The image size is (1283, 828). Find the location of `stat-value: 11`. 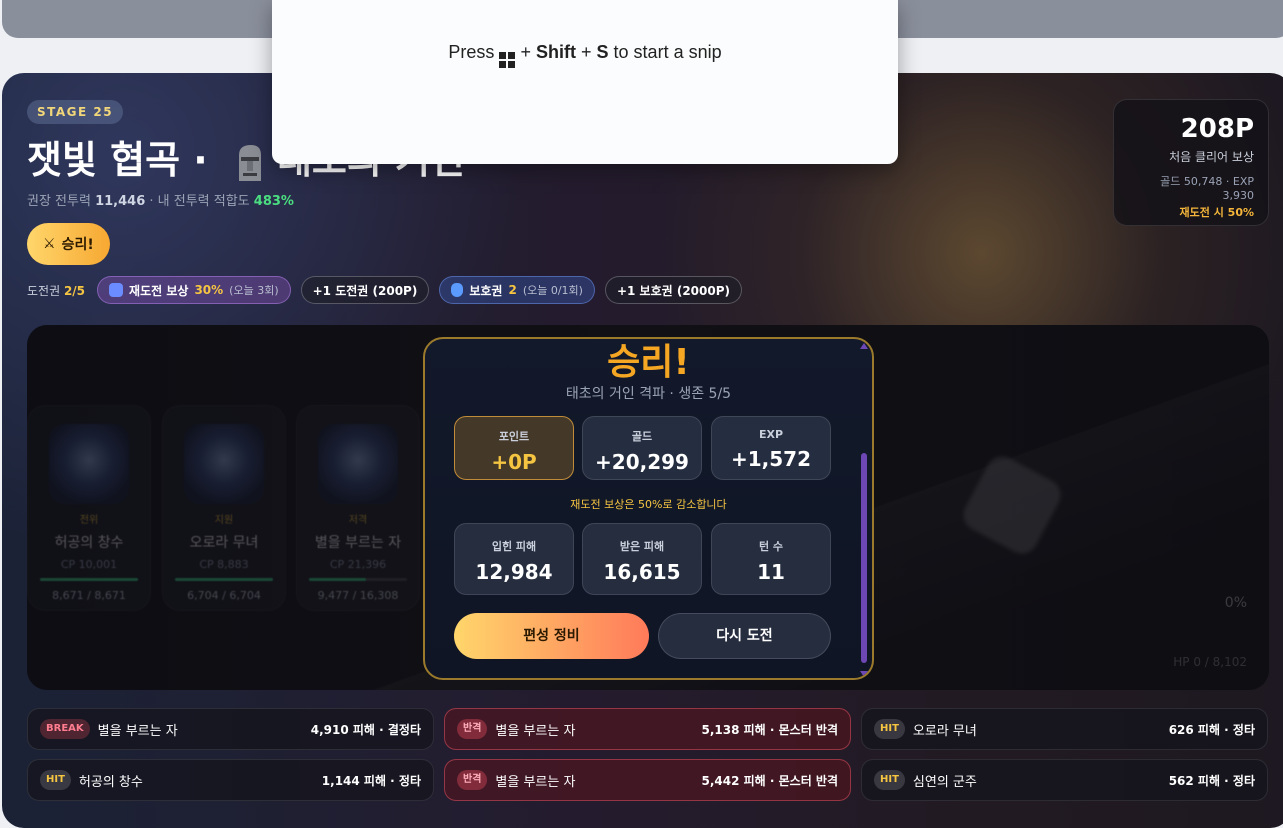

stat-value: 11 is located at coordinates (771, 572).